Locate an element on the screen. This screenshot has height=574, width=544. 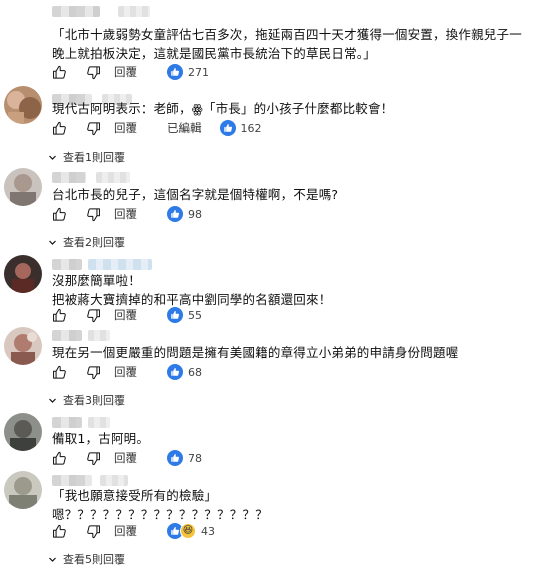
view-replies-label: 查看2則回覆 is located at coordinates (94, 242).